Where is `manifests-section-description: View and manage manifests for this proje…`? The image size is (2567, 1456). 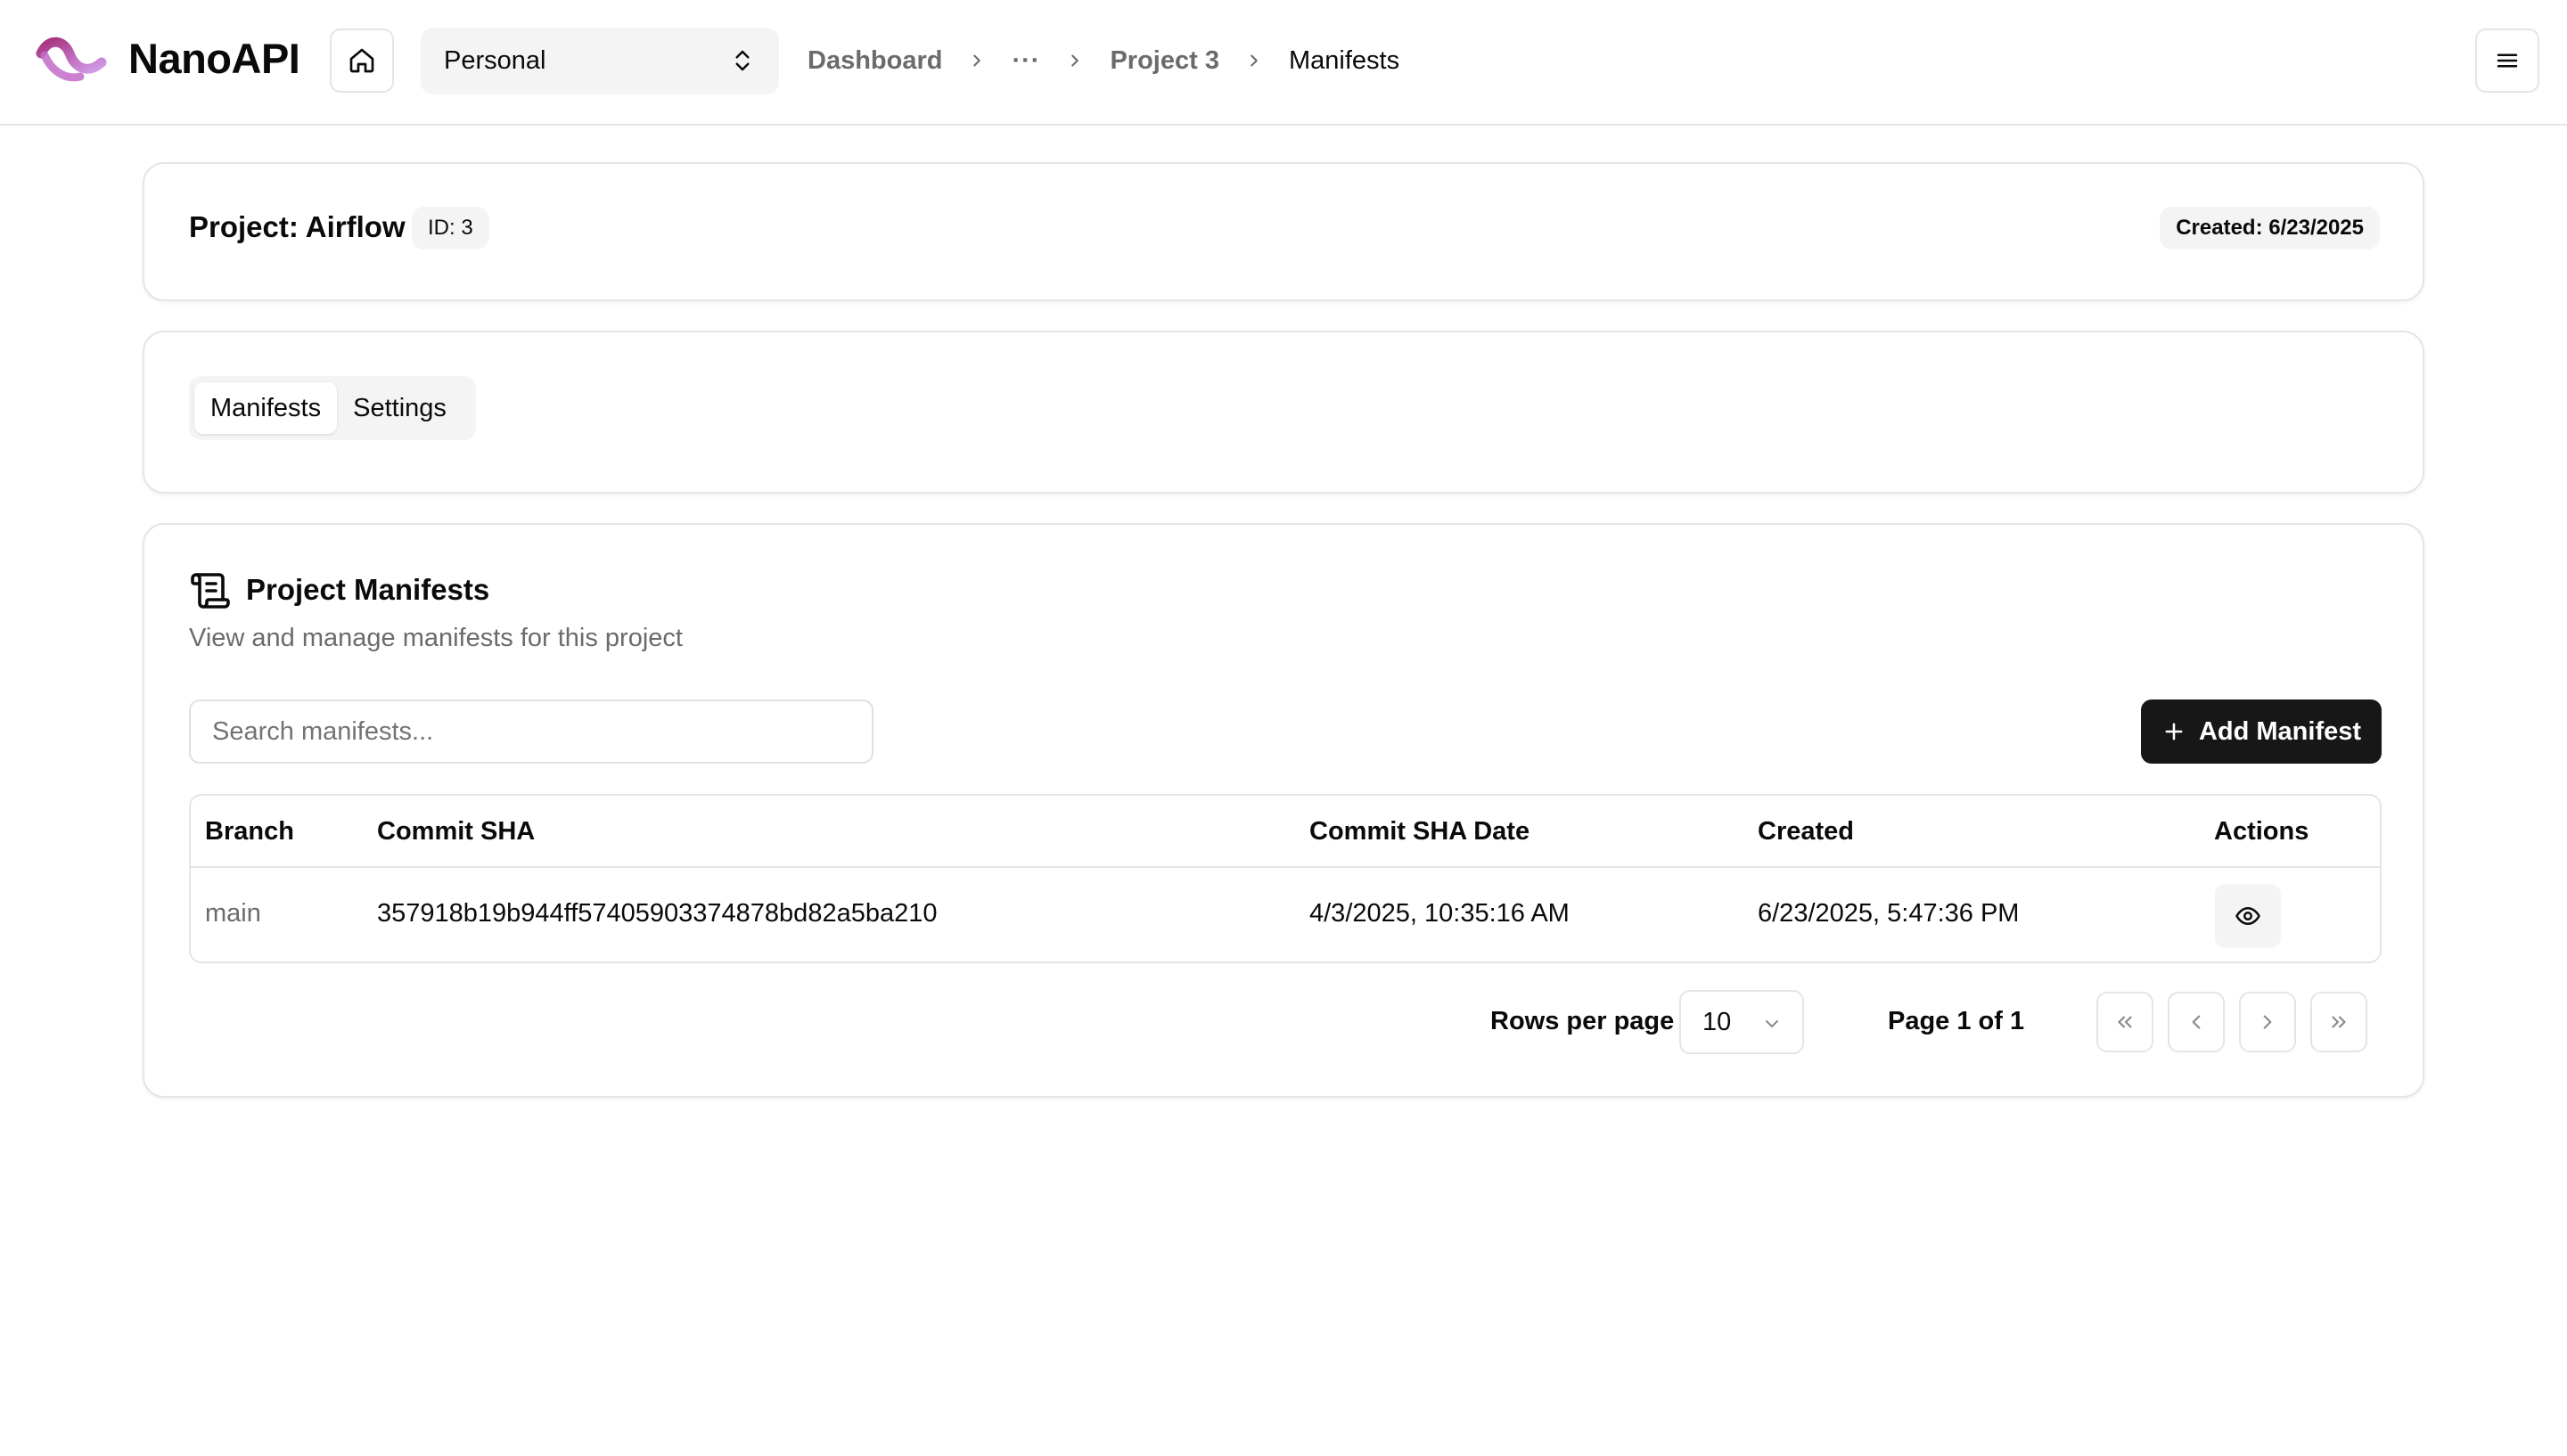
manifests-section-description: View and manage manifests for this proje… is located at coordinates (436, 638).